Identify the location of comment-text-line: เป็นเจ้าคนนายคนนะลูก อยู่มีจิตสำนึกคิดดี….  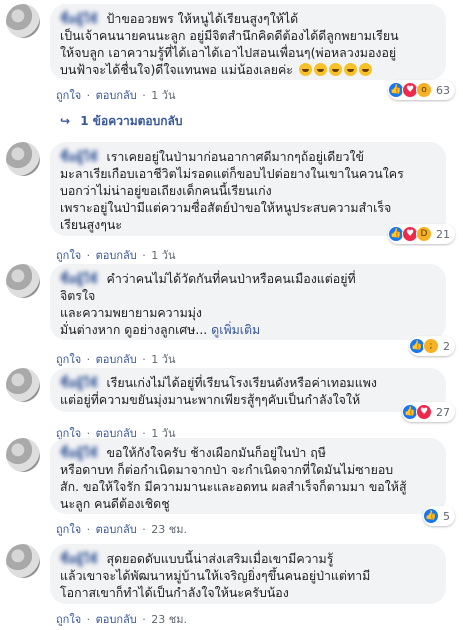
(229, 35).